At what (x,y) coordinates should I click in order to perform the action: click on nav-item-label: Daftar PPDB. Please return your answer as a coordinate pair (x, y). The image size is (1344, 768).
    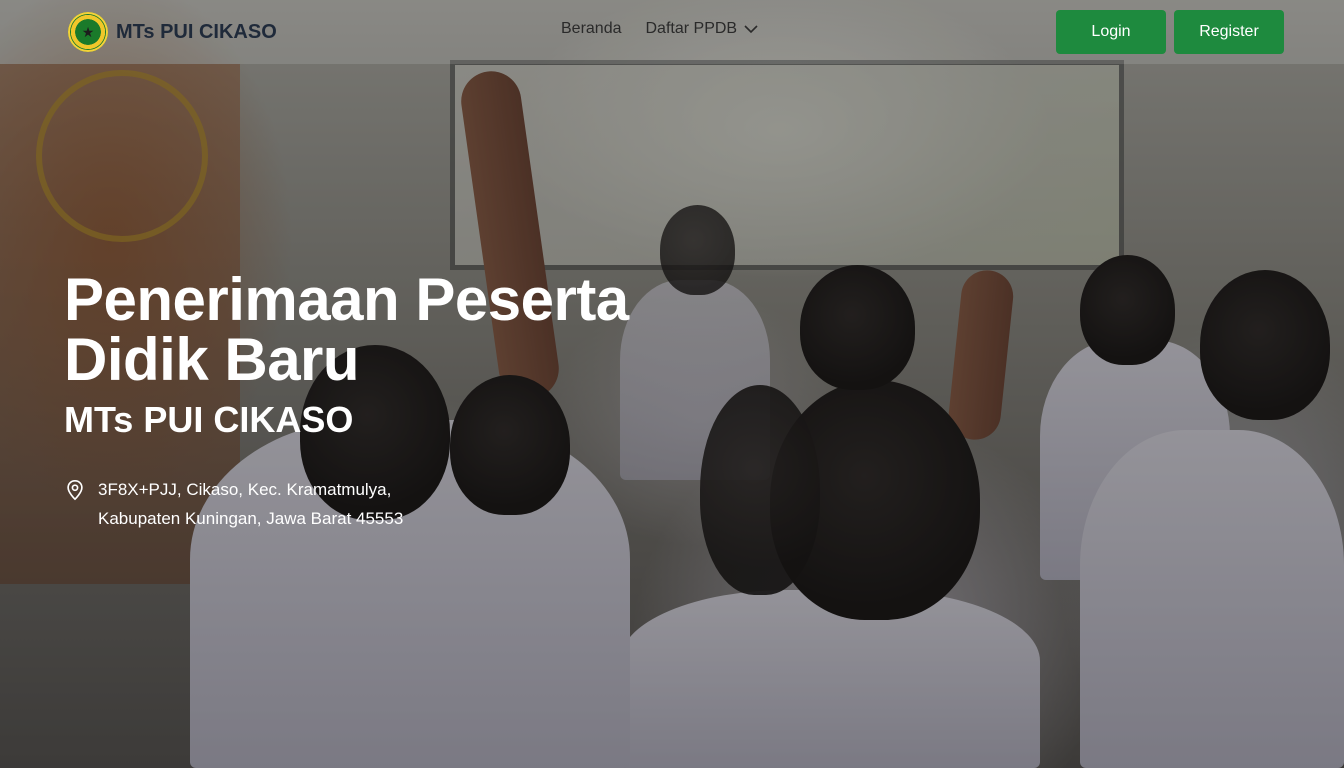
    Looking at the image, I should click on (691, 28).